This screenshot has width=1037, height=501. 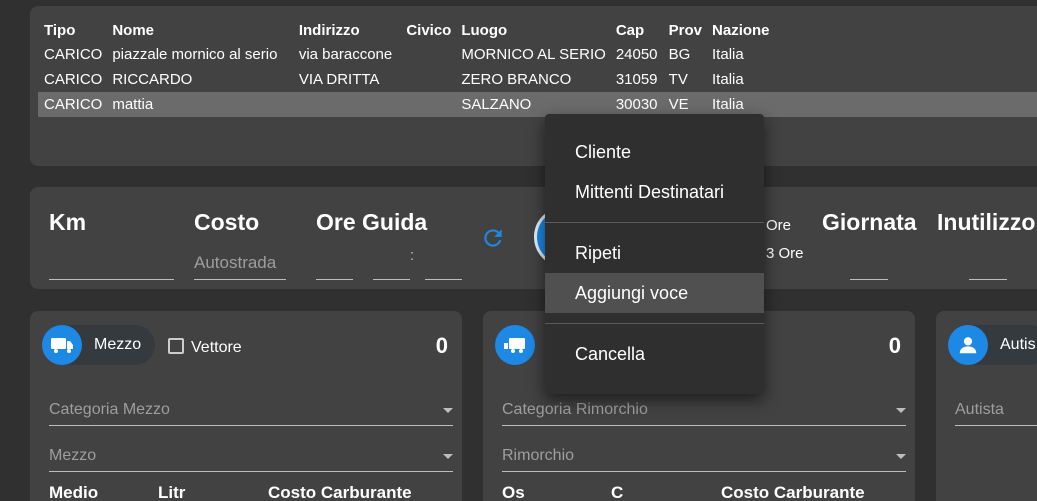 I want to click on cell-cap: 31059, so click(x=636, y=79).